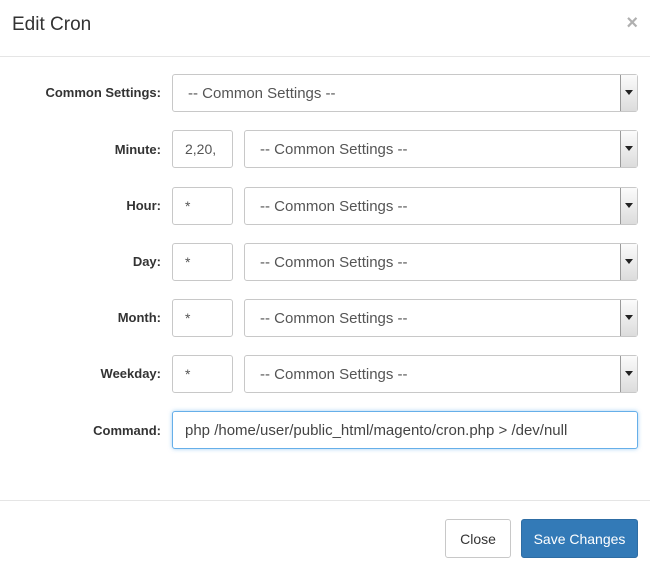 This screenshot has width=650, height=570. I want to click on weekday-input, so click(202, 374).